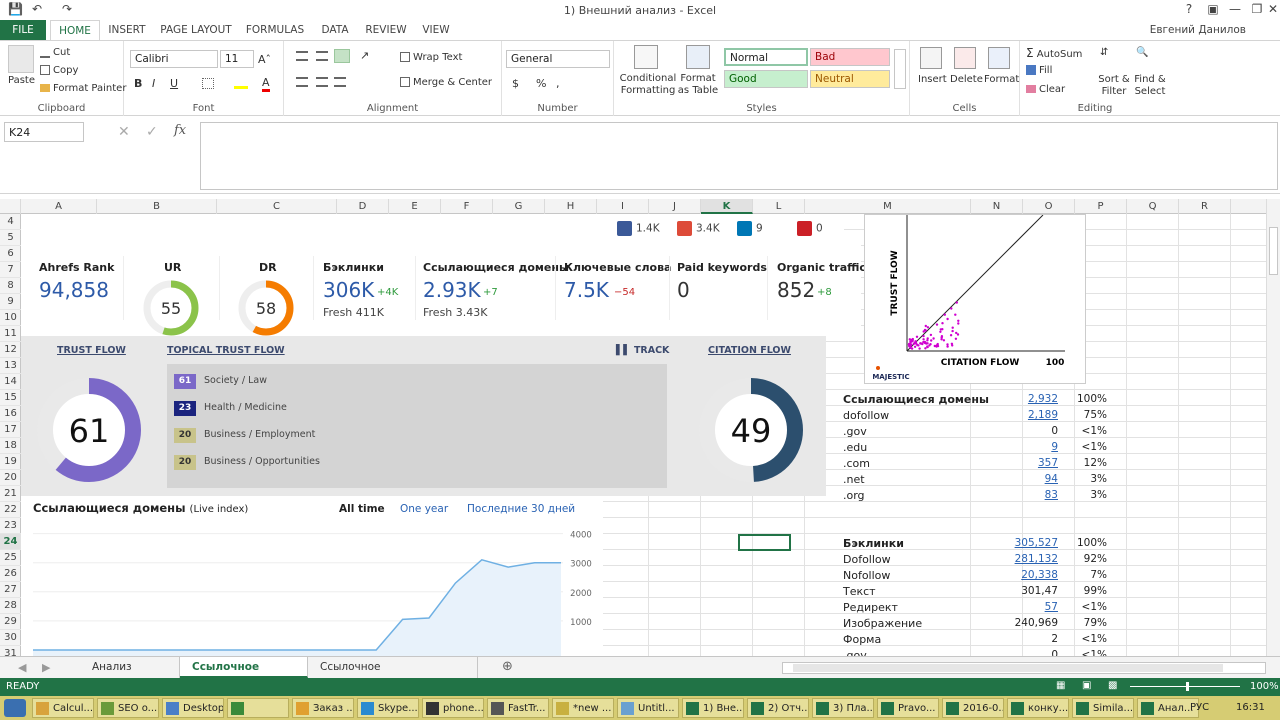 The width and height of the screenshot is (1280, 720). What do you see at coordinates (258, 708) in the screenshot?
I see `taskbar-item` at bounding box center [258, 708].